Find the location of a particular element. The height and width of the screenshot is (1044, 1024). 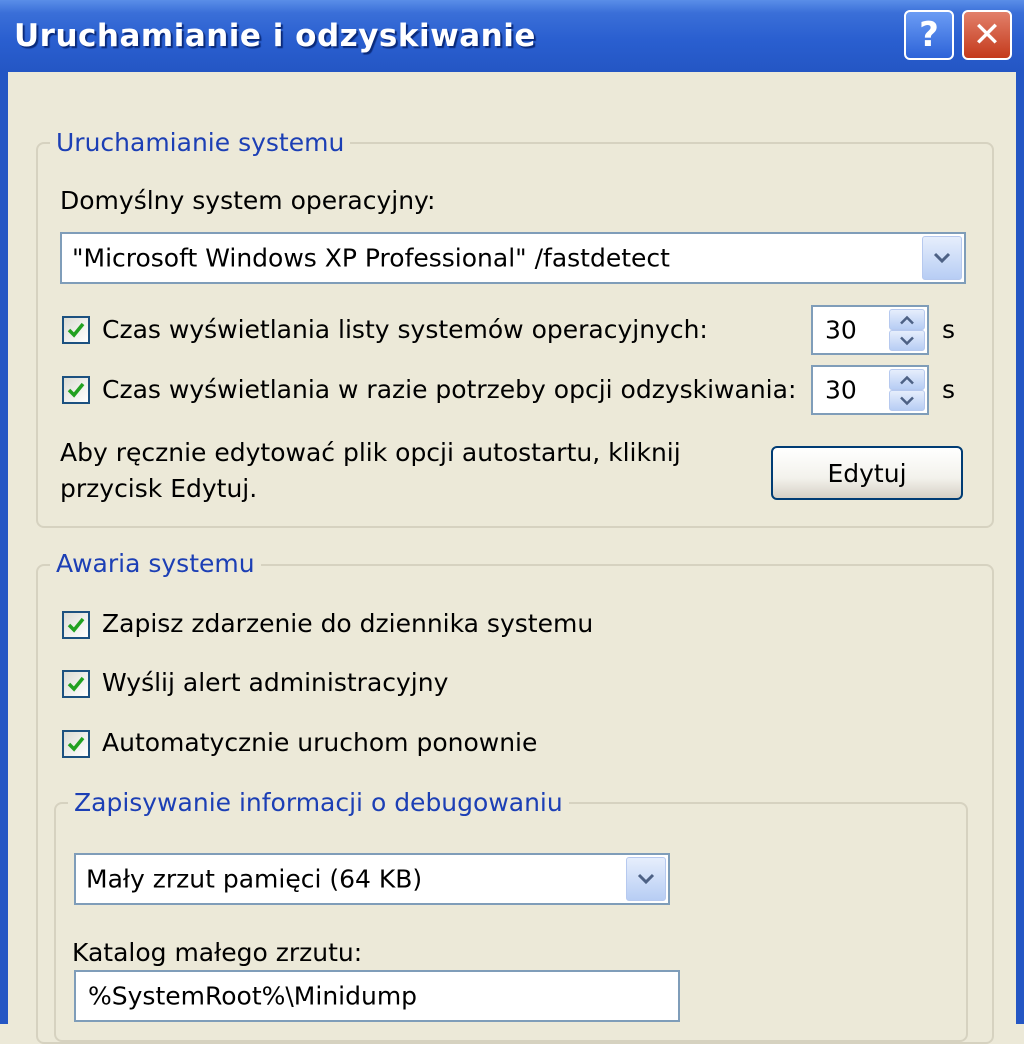

default-os-label: Domyślny system operacyjny: is located at coordinates (248, 200).